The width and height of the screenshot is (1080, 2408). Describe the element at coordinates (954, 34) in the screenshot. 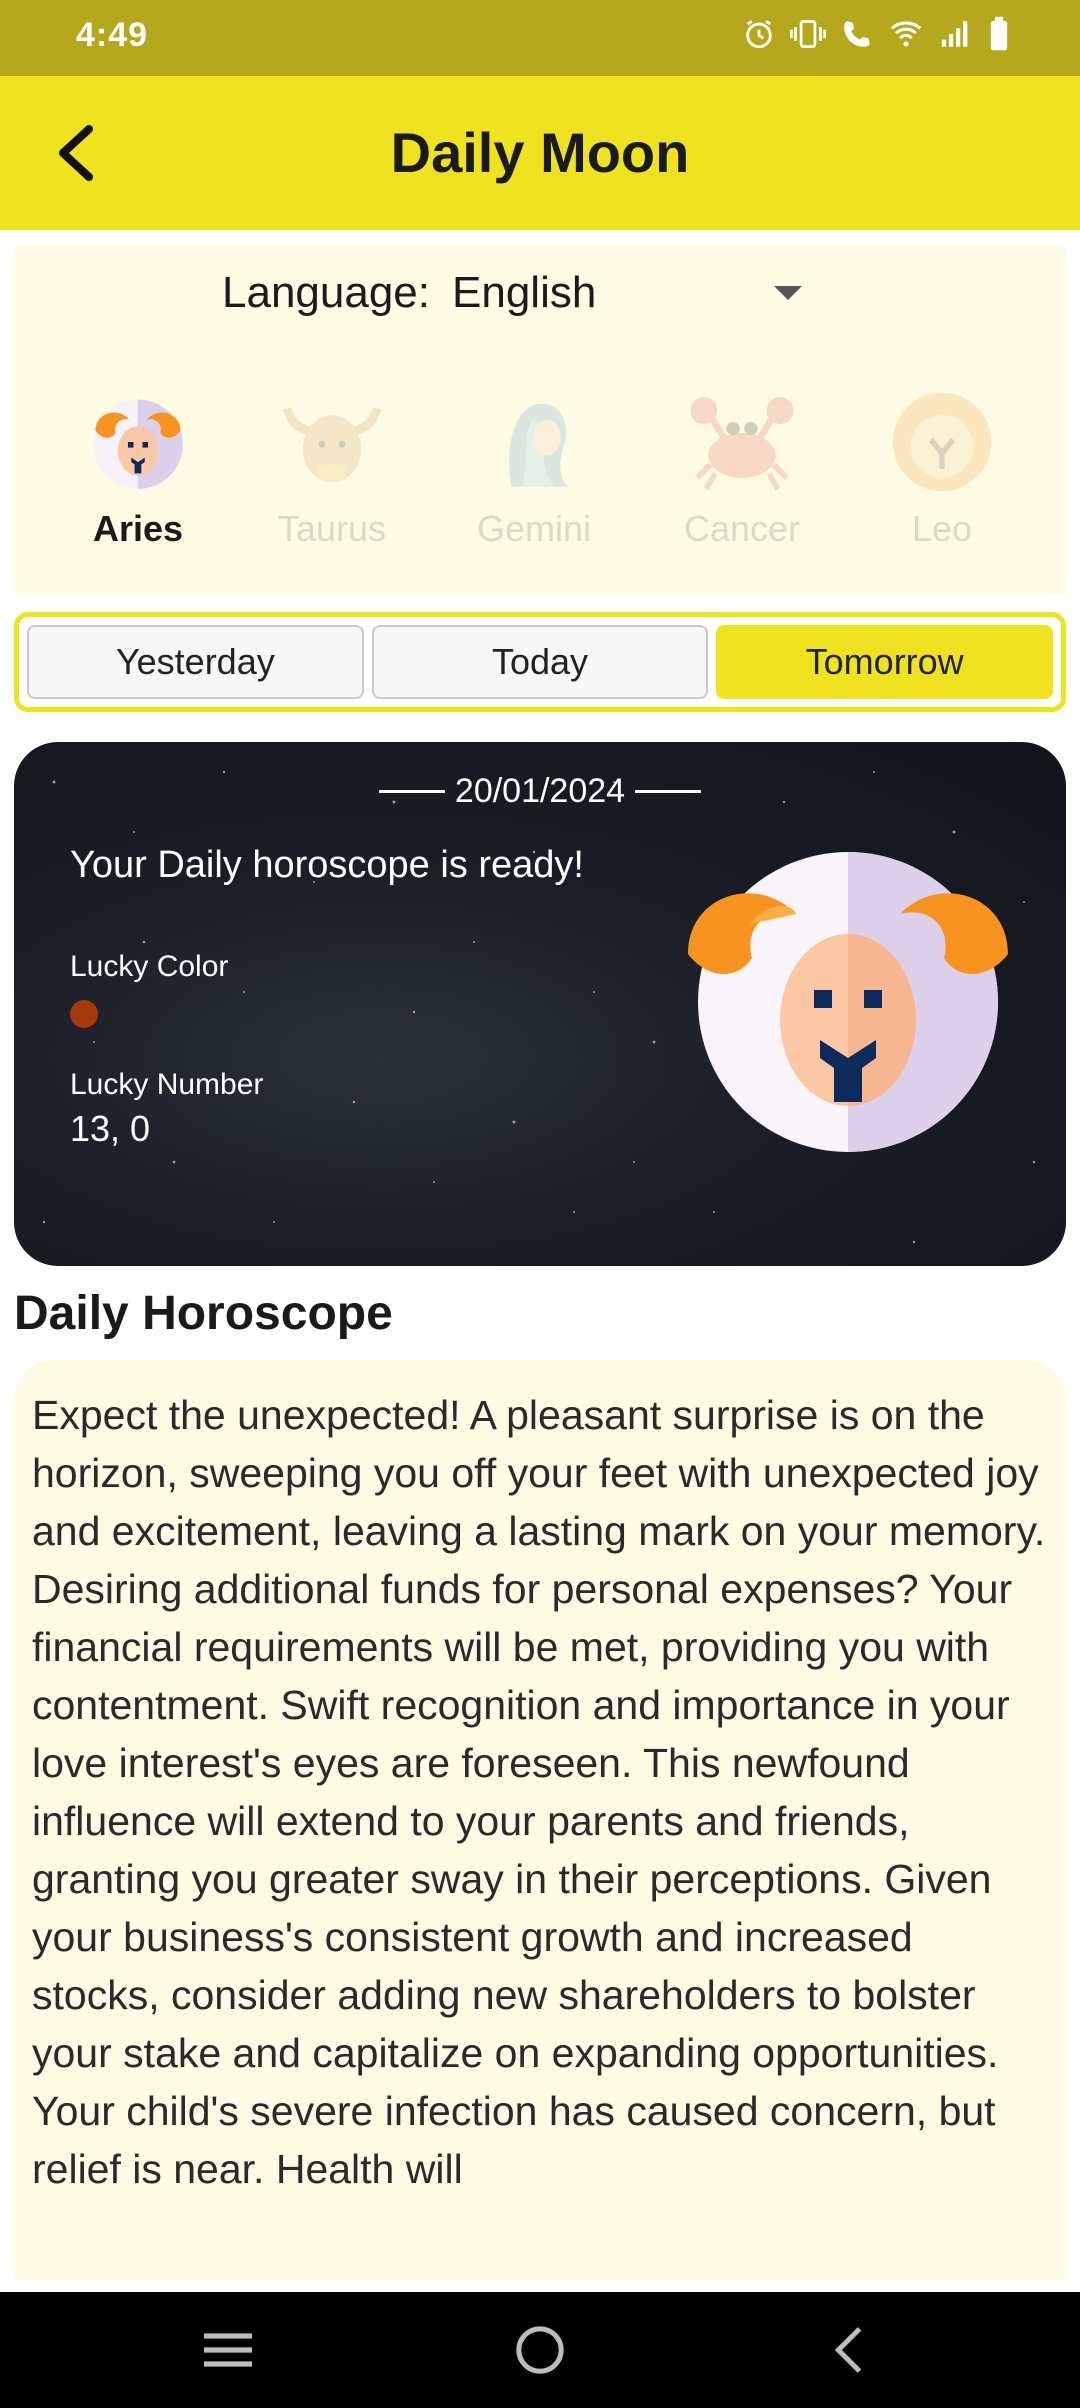

I see `signal-icon` at that location.